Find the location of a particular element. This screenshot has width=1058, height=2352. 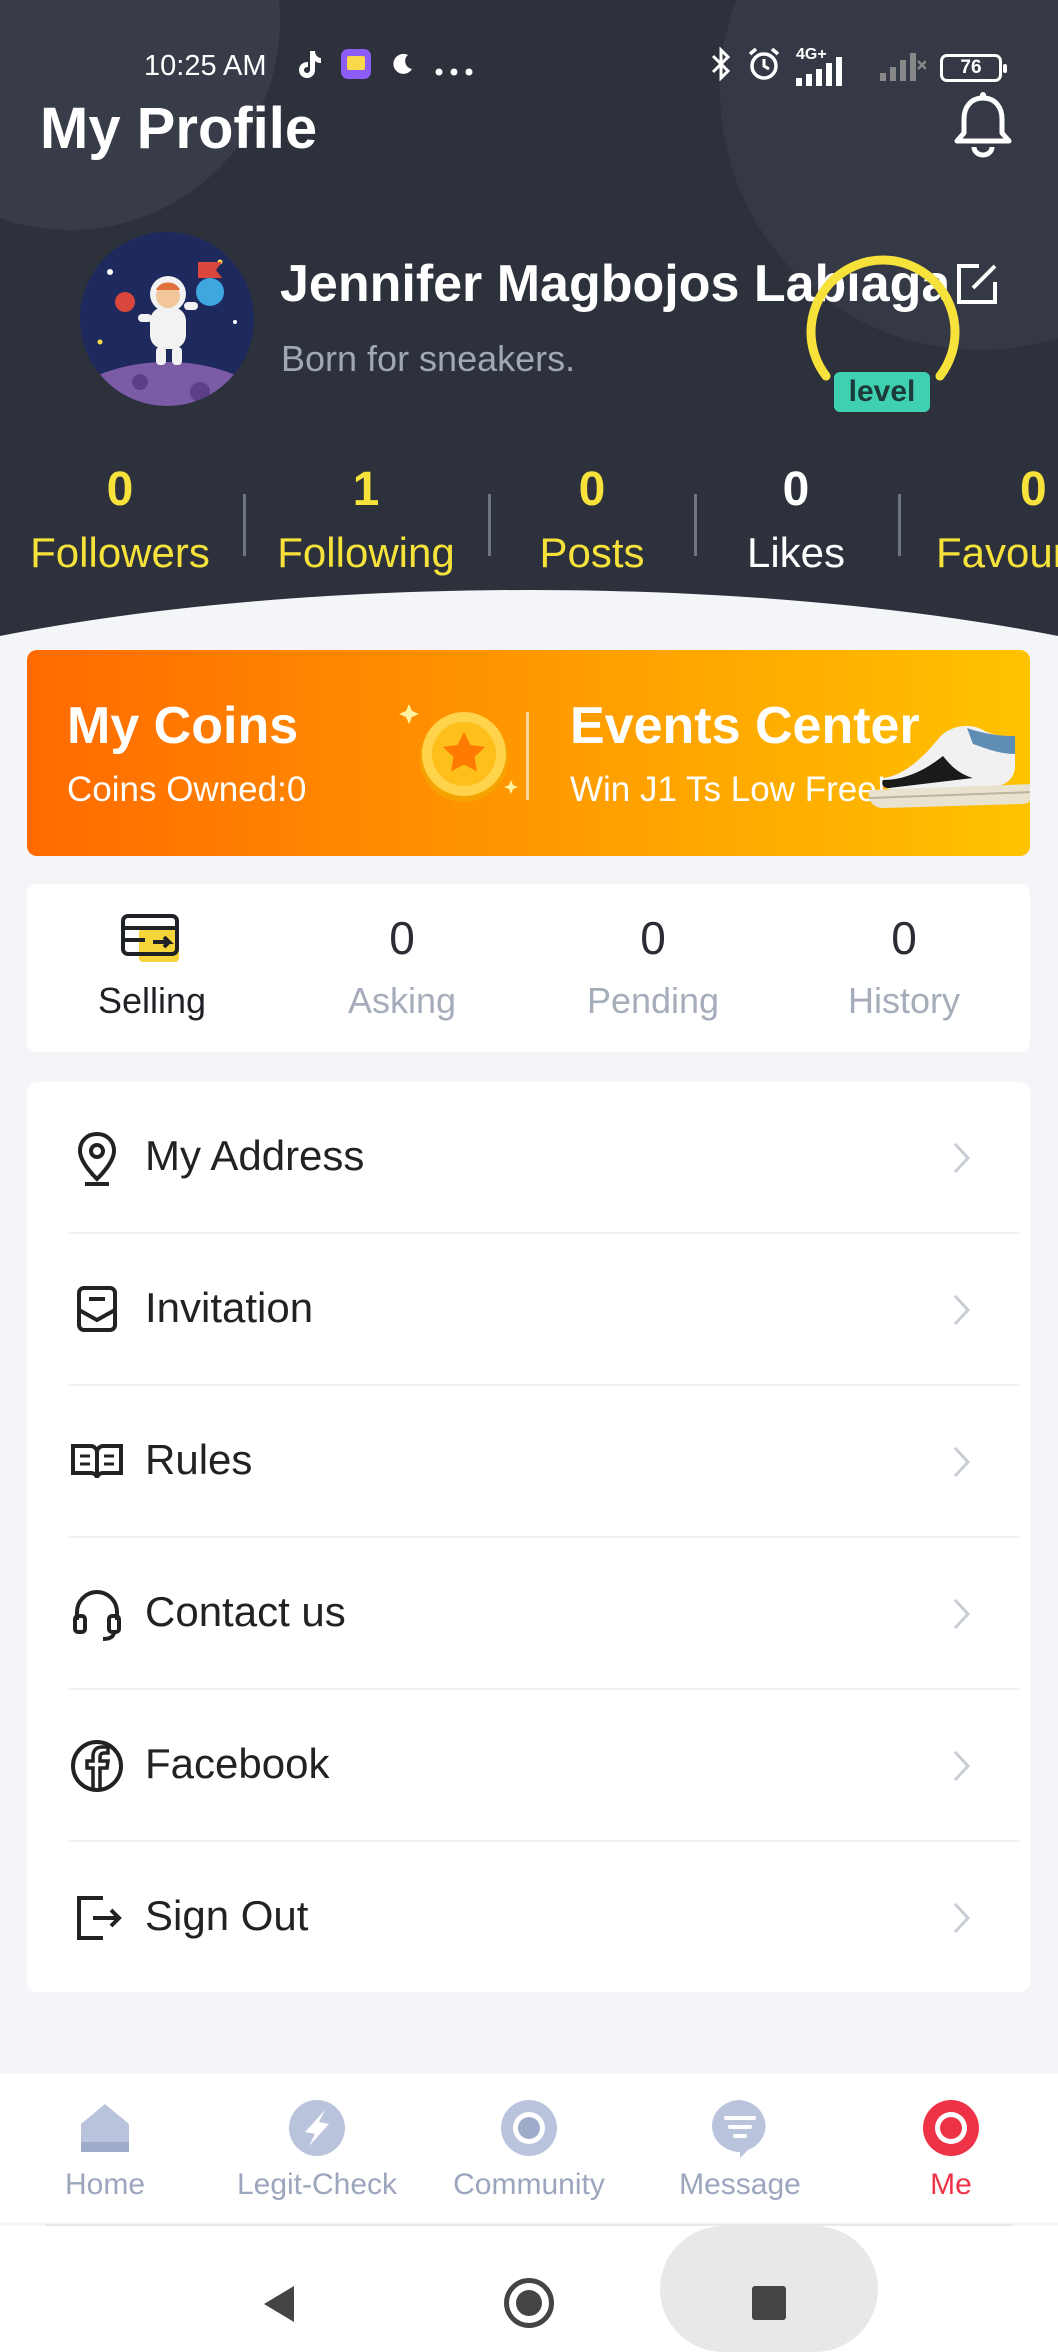

nav-home: Home is located at coordinates (105, 2150).